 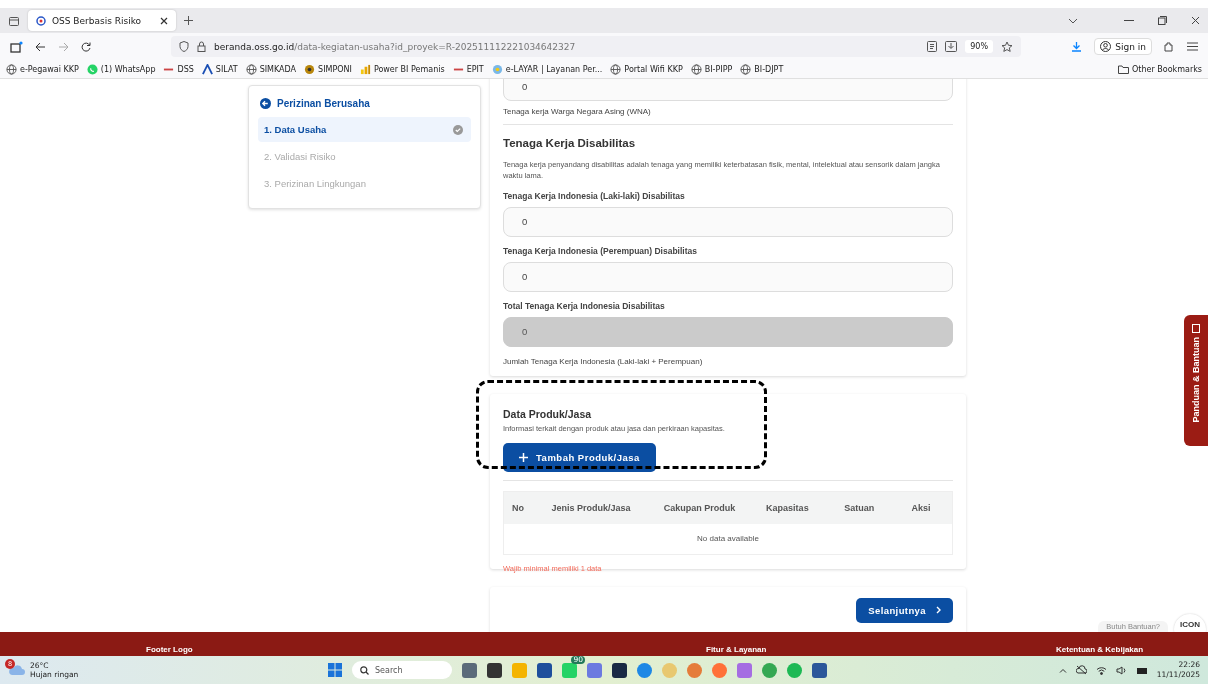 I want to click on bookmark-item: Power BI Pemanis, so click(x=402, y=69).